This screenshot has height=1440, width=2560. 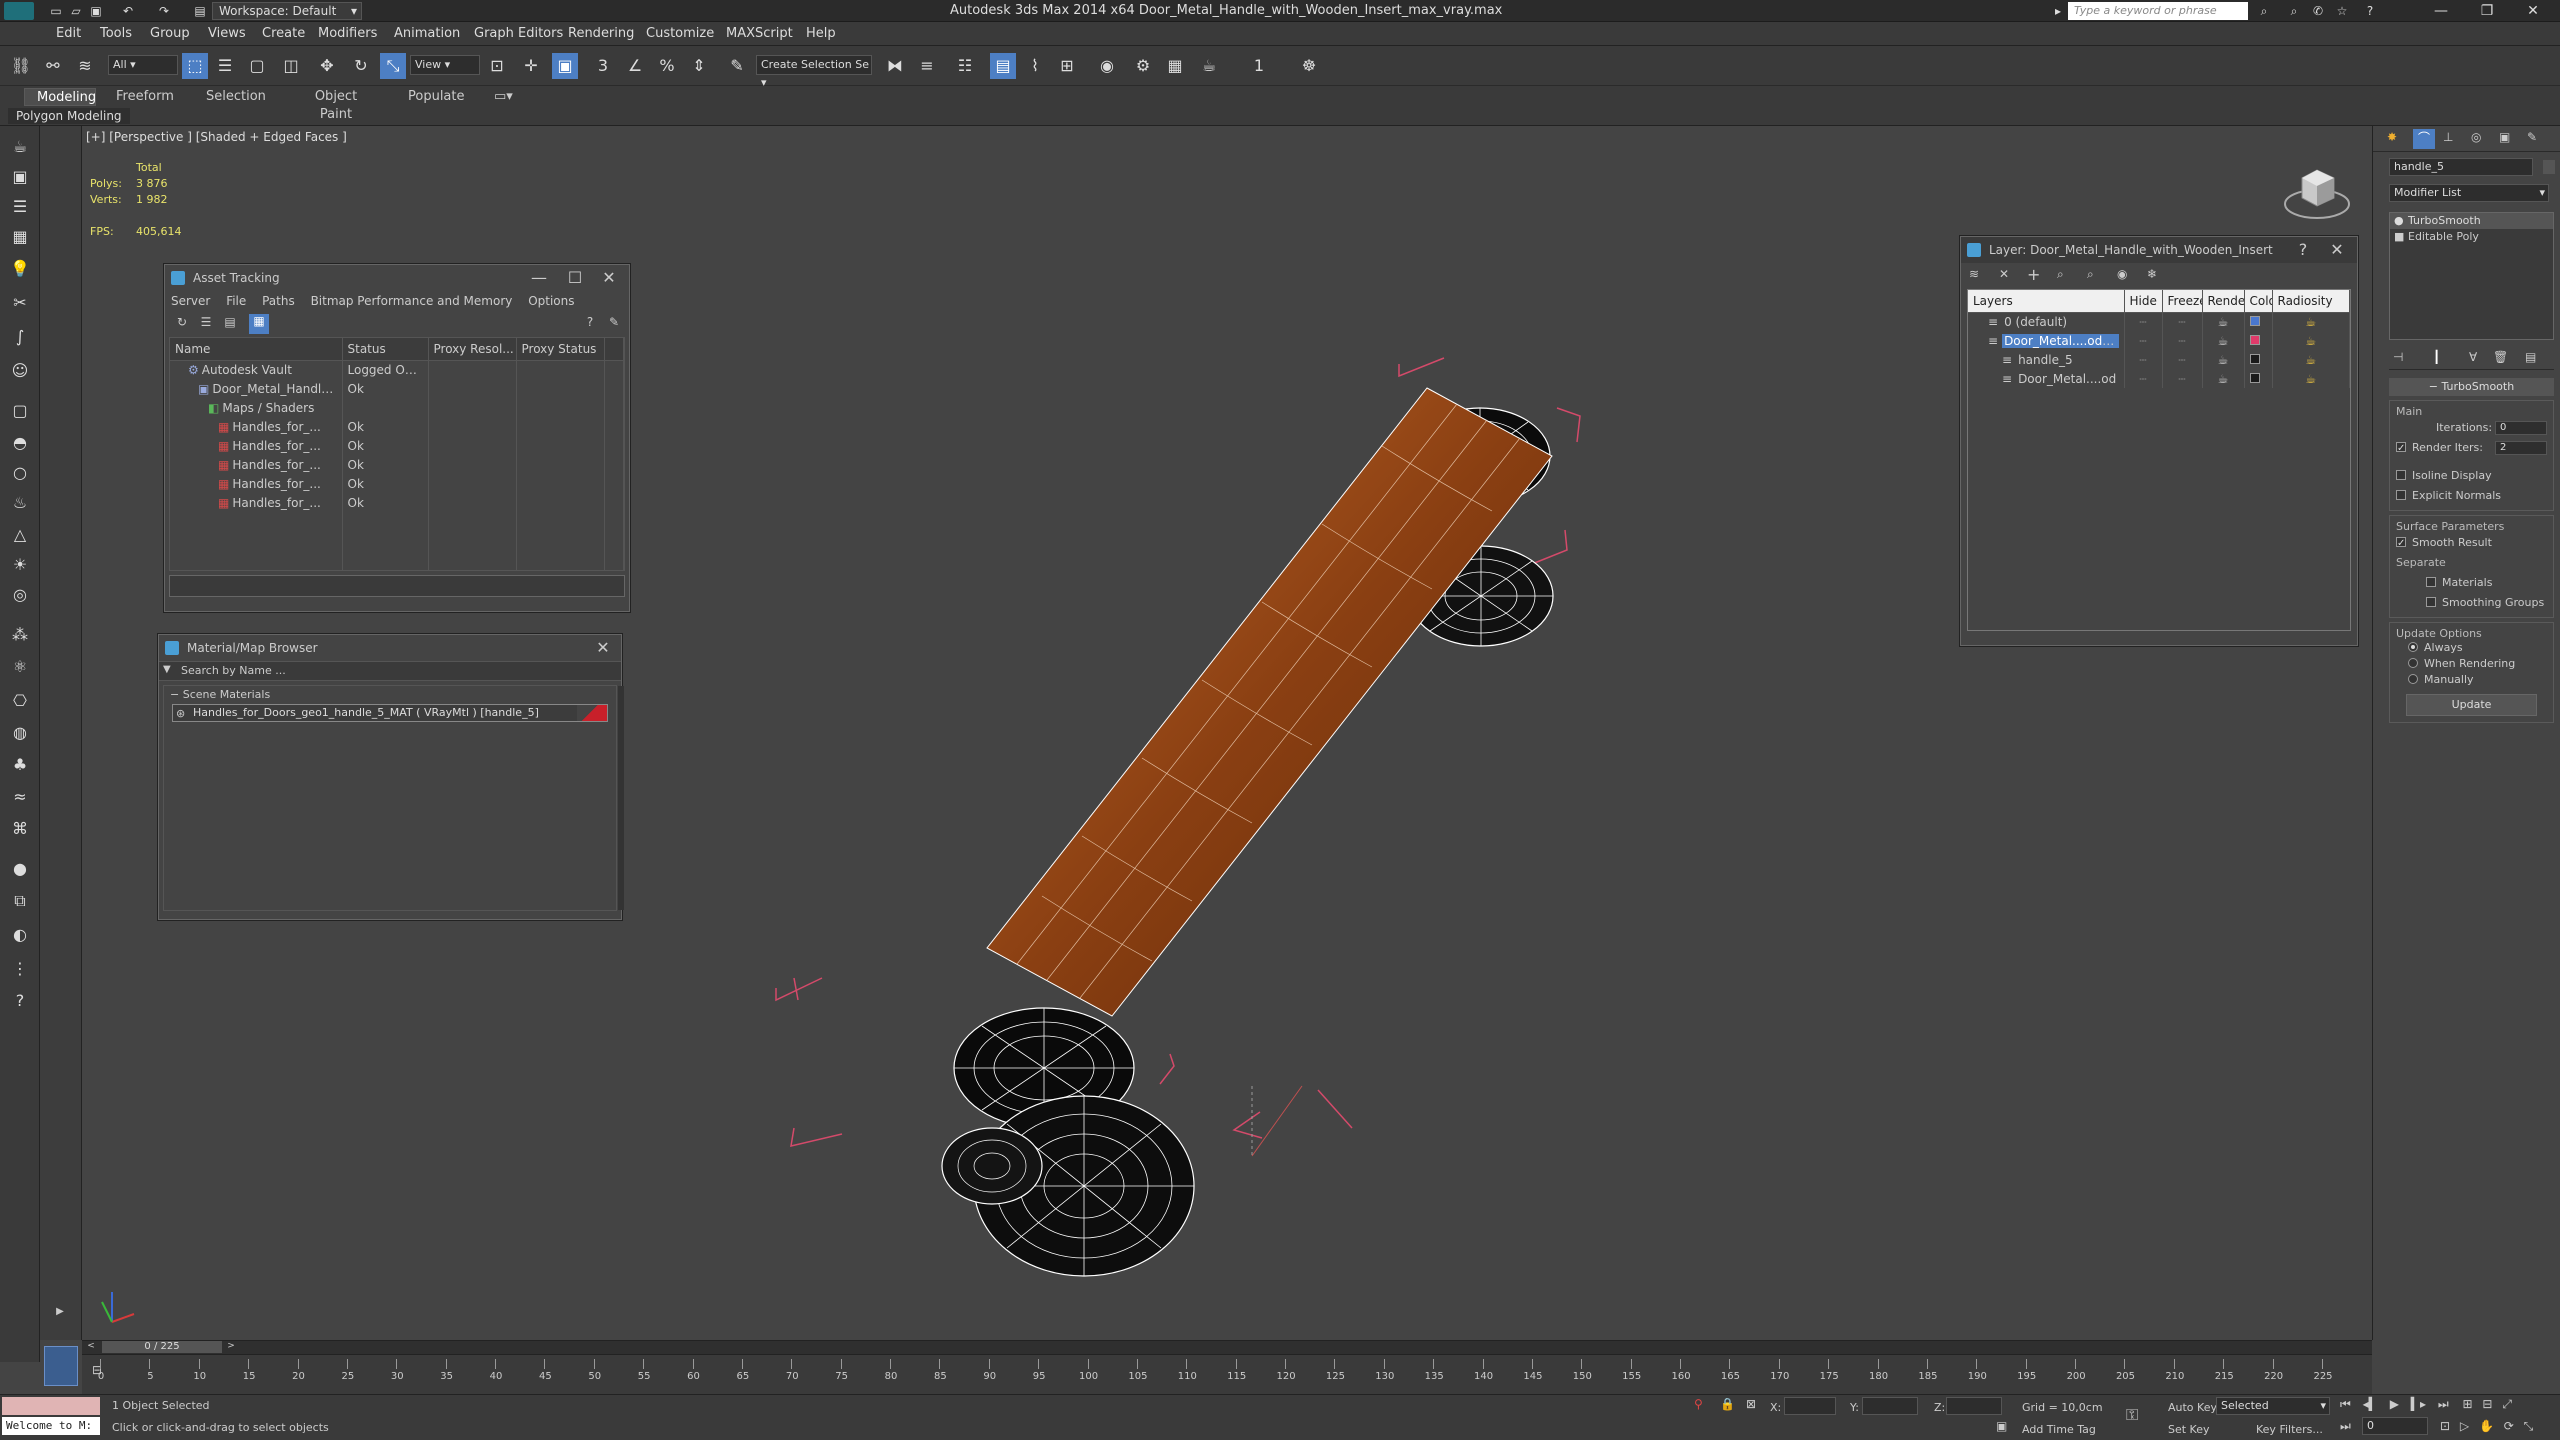 What do you see at coordinates (20, 869) in the screenshot?
I see `material-icon: ●` at bounding box center [20, 869].